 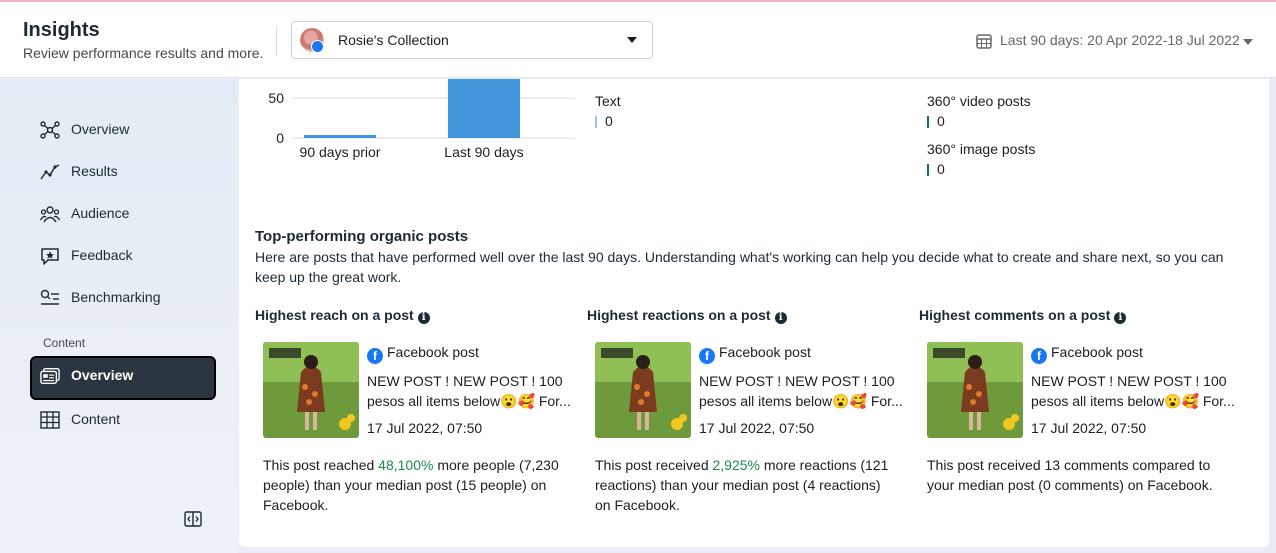 What do you see at coordinates (362, 236) in the screenshot?
I see `top-posts-title: Top-performing organic posts` at bounding box center [362, 236].